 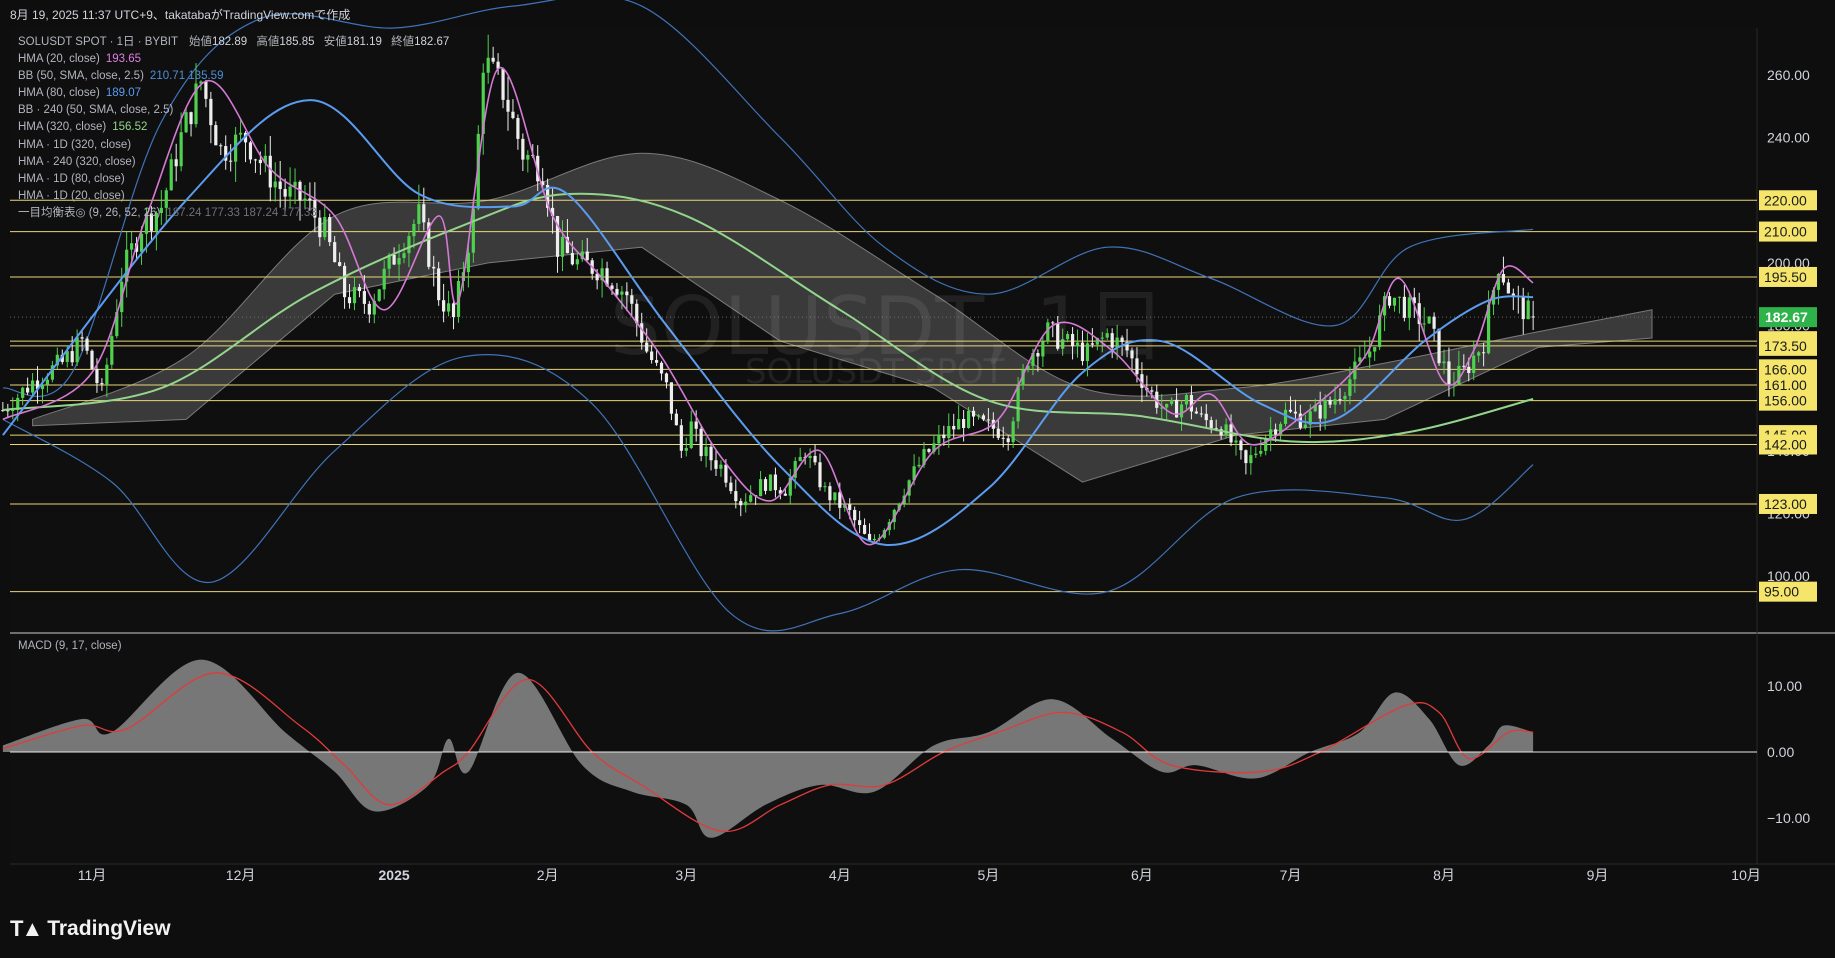 I want to click on indicator-row: BB · 240 (50, SMA, close, 2.5), so click(x=236, y=110).